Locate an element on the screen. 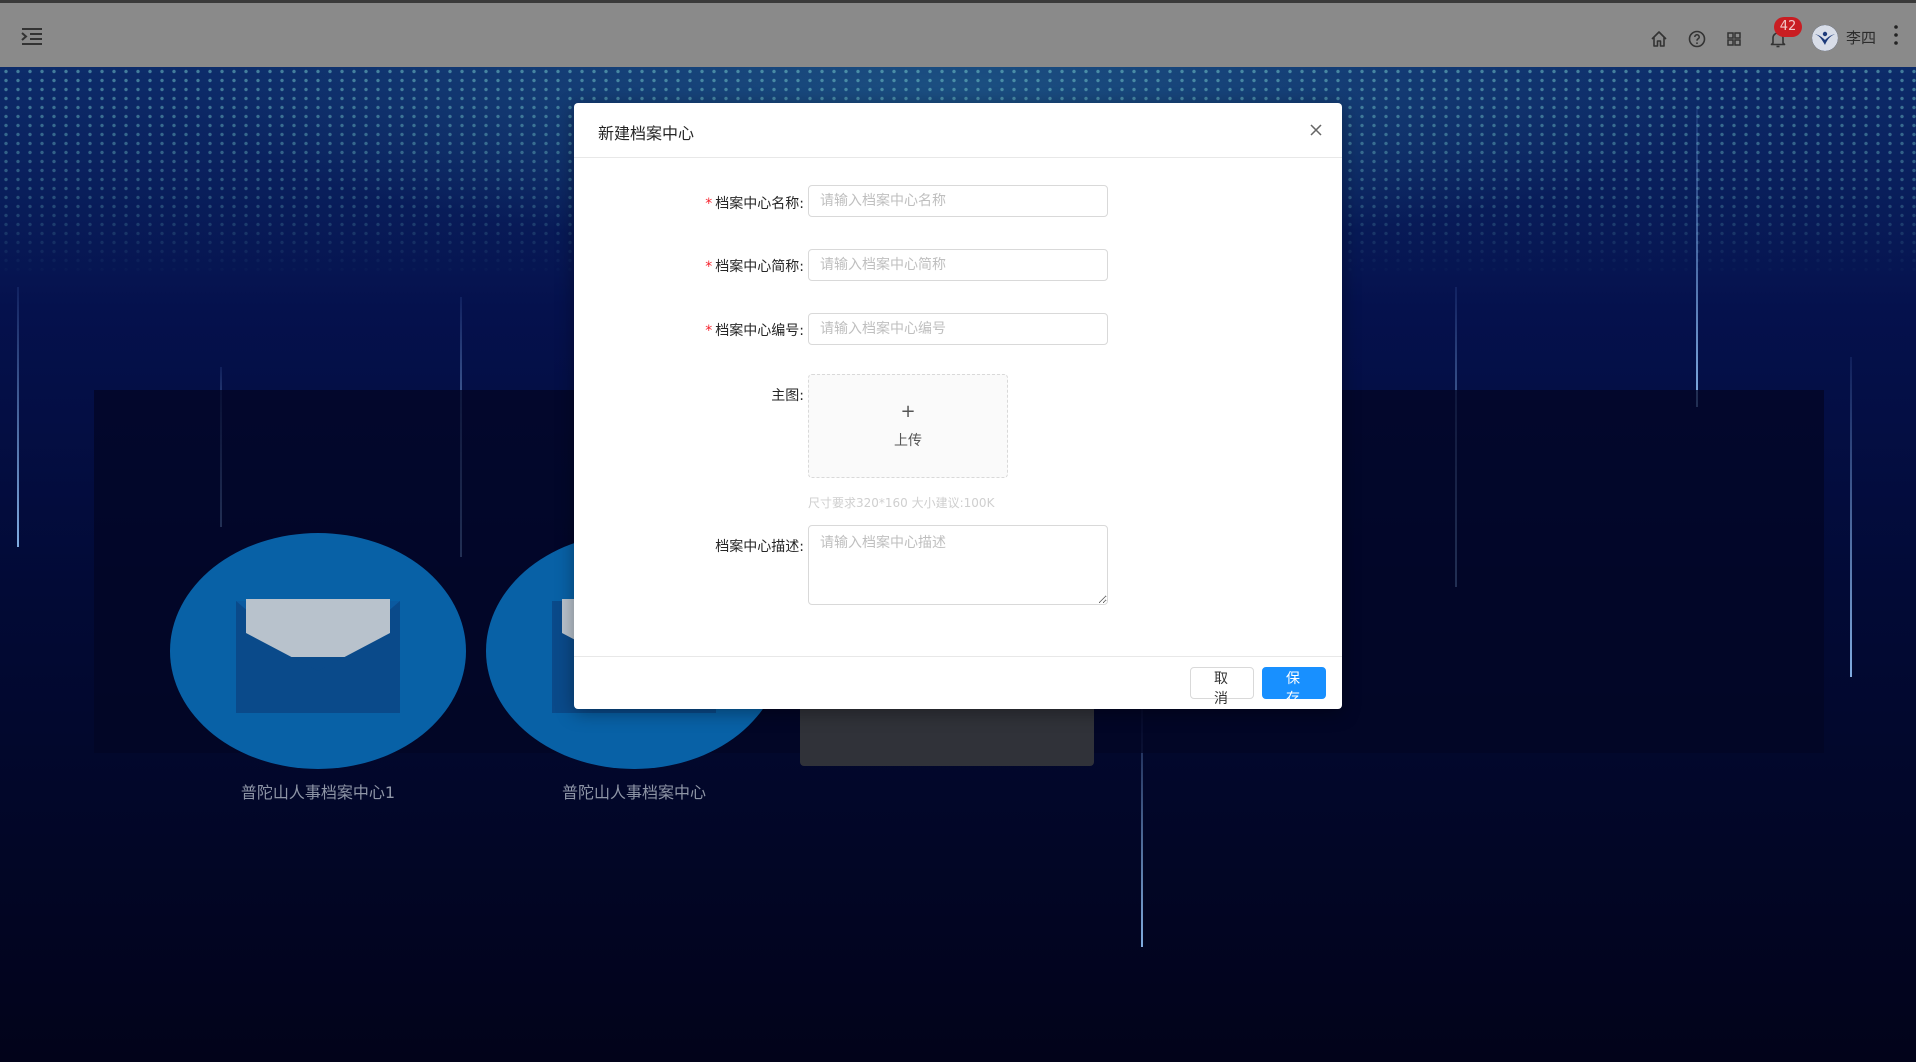  center-description-textarea is located at coordinates (958, 565).